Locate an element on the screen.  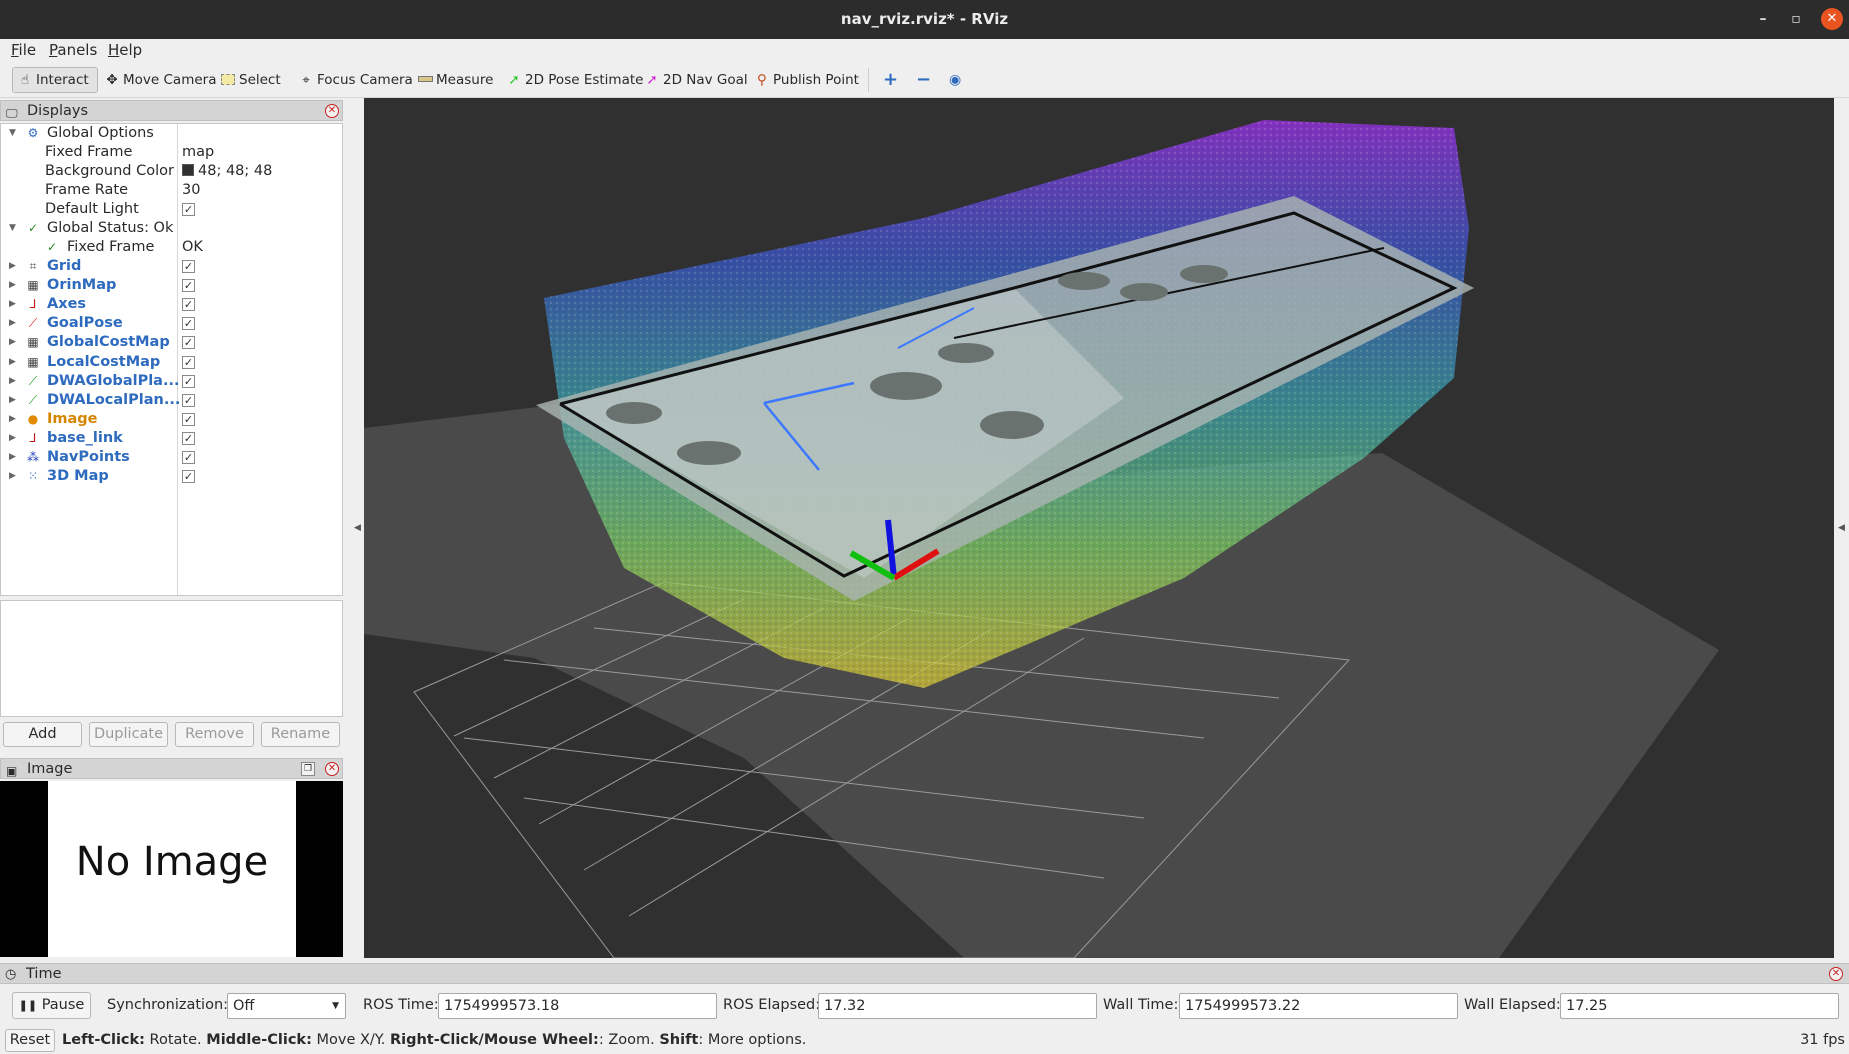
map-icon: ▦ is located at coordinates (33, 285).